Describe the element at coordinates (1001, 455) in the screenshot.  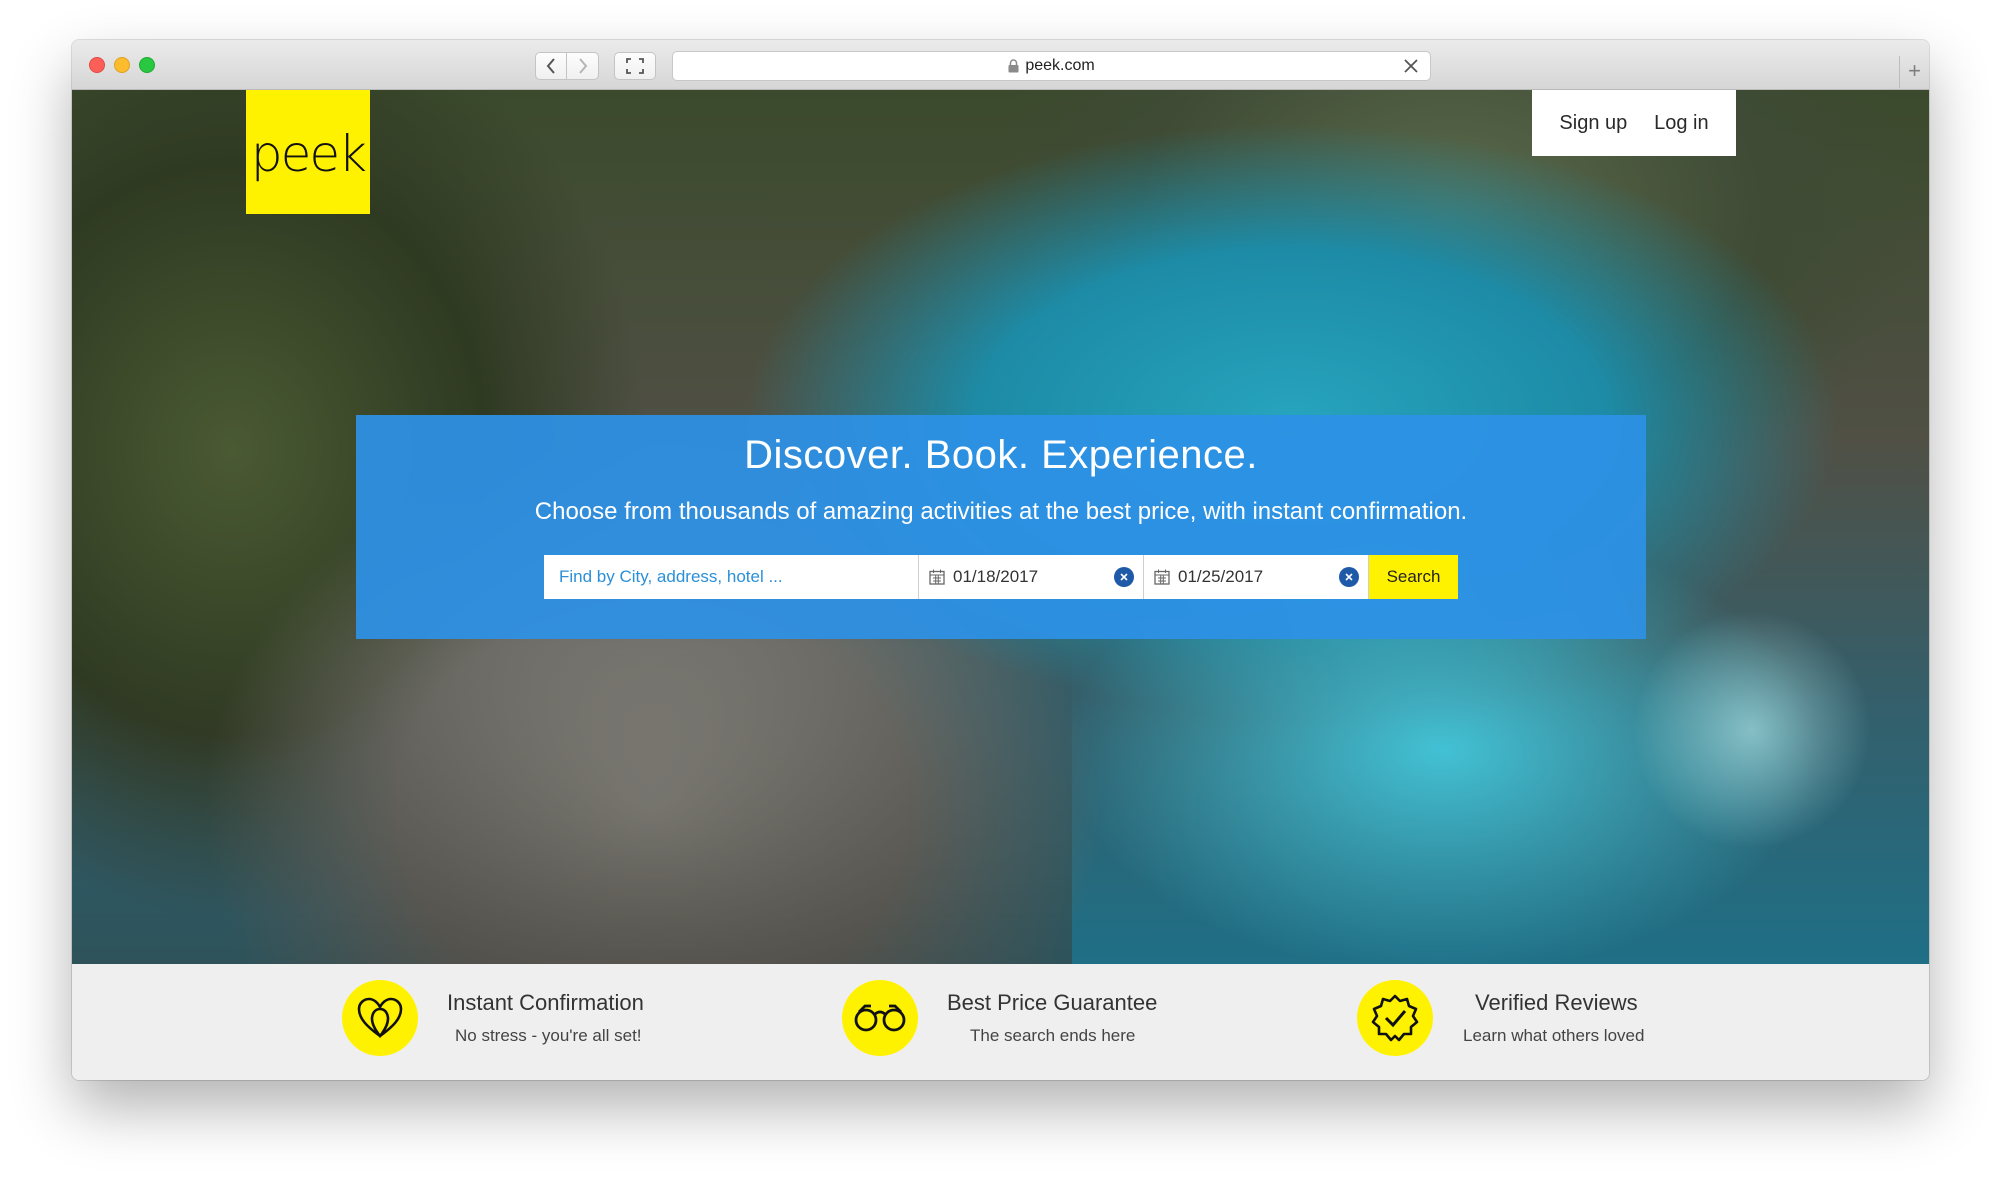
I see `hero-headline: Discover. Book. Experience.` at that location.